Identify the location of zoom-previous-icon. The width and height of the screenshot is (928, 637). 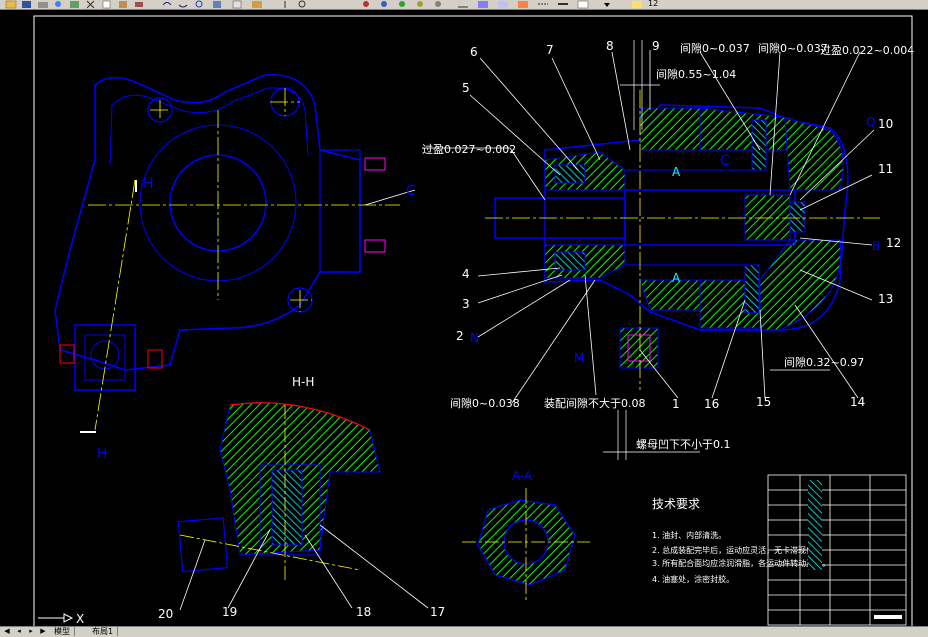
(385, 4).